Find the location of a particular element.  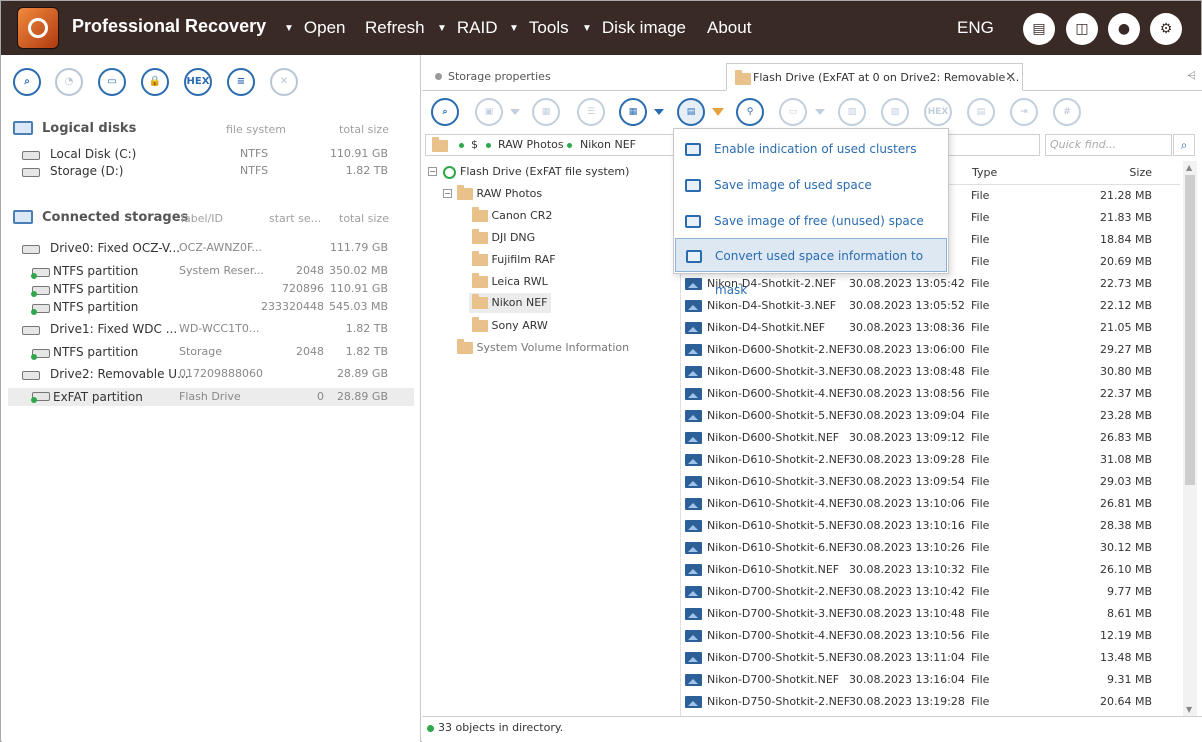

tree-folder: Leica RWL is located at coordinates (510, 282).